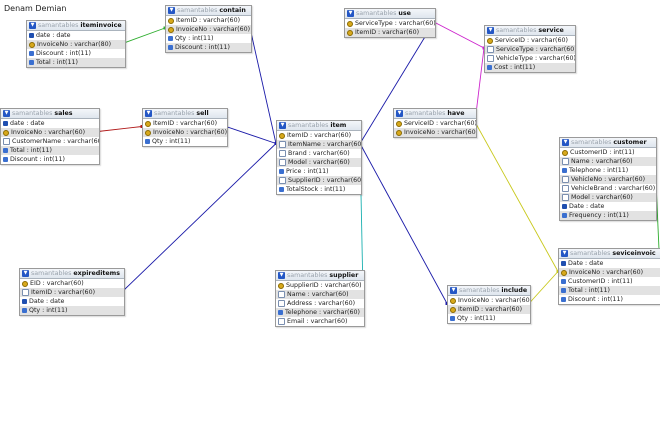 Image resolution: width=660 pixels, height=440 pixels. I want to click on column-row: ItemName : varchar(60), so click(319, 144).